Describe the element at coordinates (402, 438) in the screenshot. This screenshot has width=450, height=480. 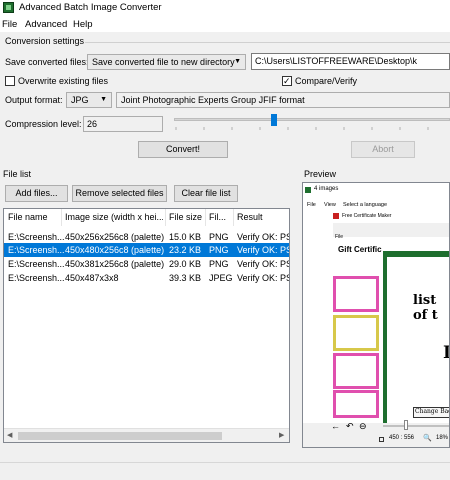
I see `inner-status-dims: 450 : 556` at that location.